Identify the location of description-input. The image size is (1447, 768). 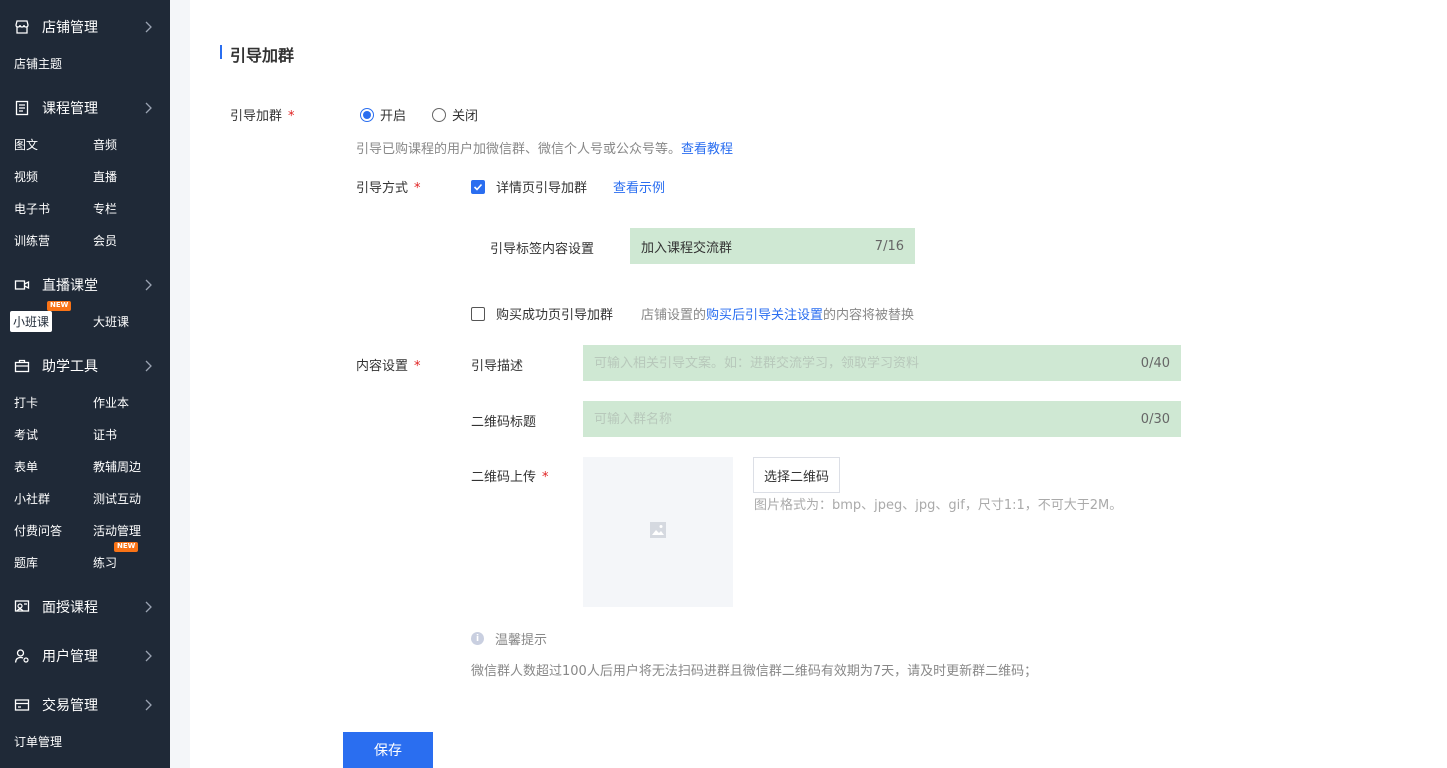
(863, 363).